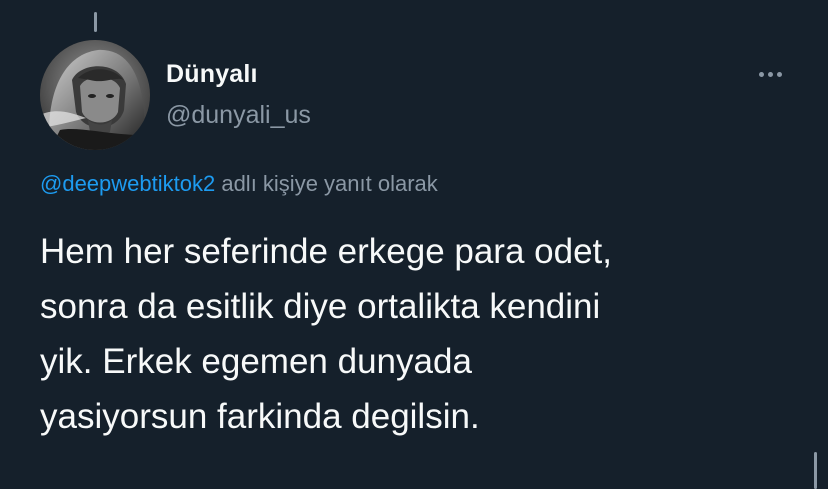  I want to click on replying-to-line: @deepwebtiktok2 adlı kişiye yanıt olarak, so click(239, 184).